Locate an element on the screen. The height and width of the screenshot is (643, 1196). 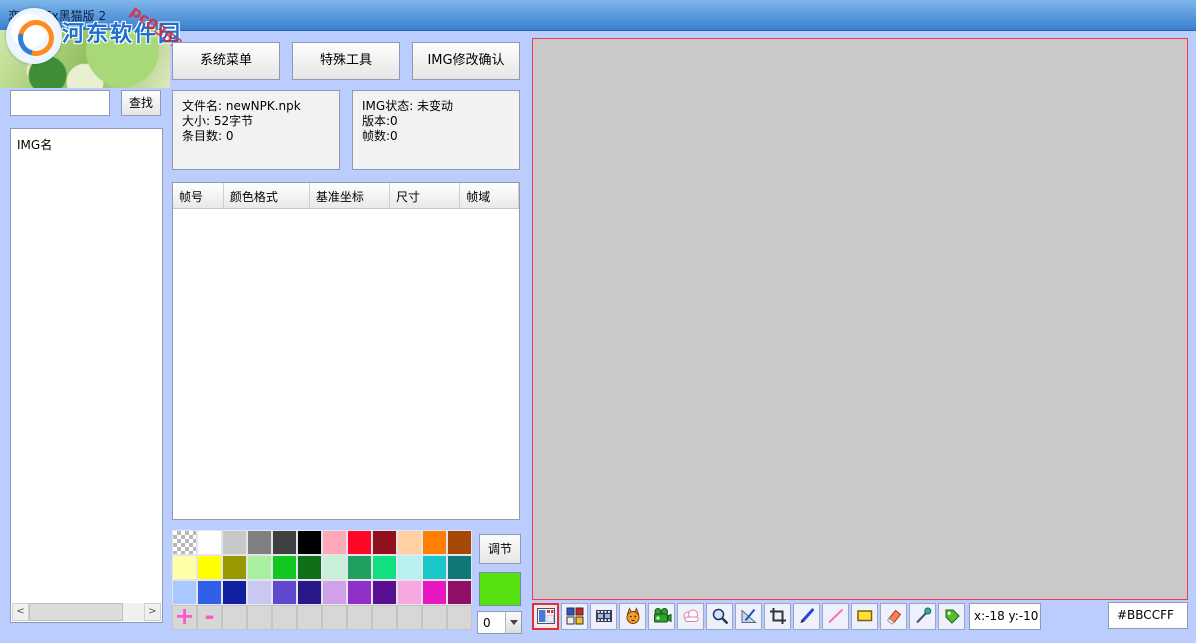
frame-table-column-header: 尺寸 is located at coordinates (425, 195).